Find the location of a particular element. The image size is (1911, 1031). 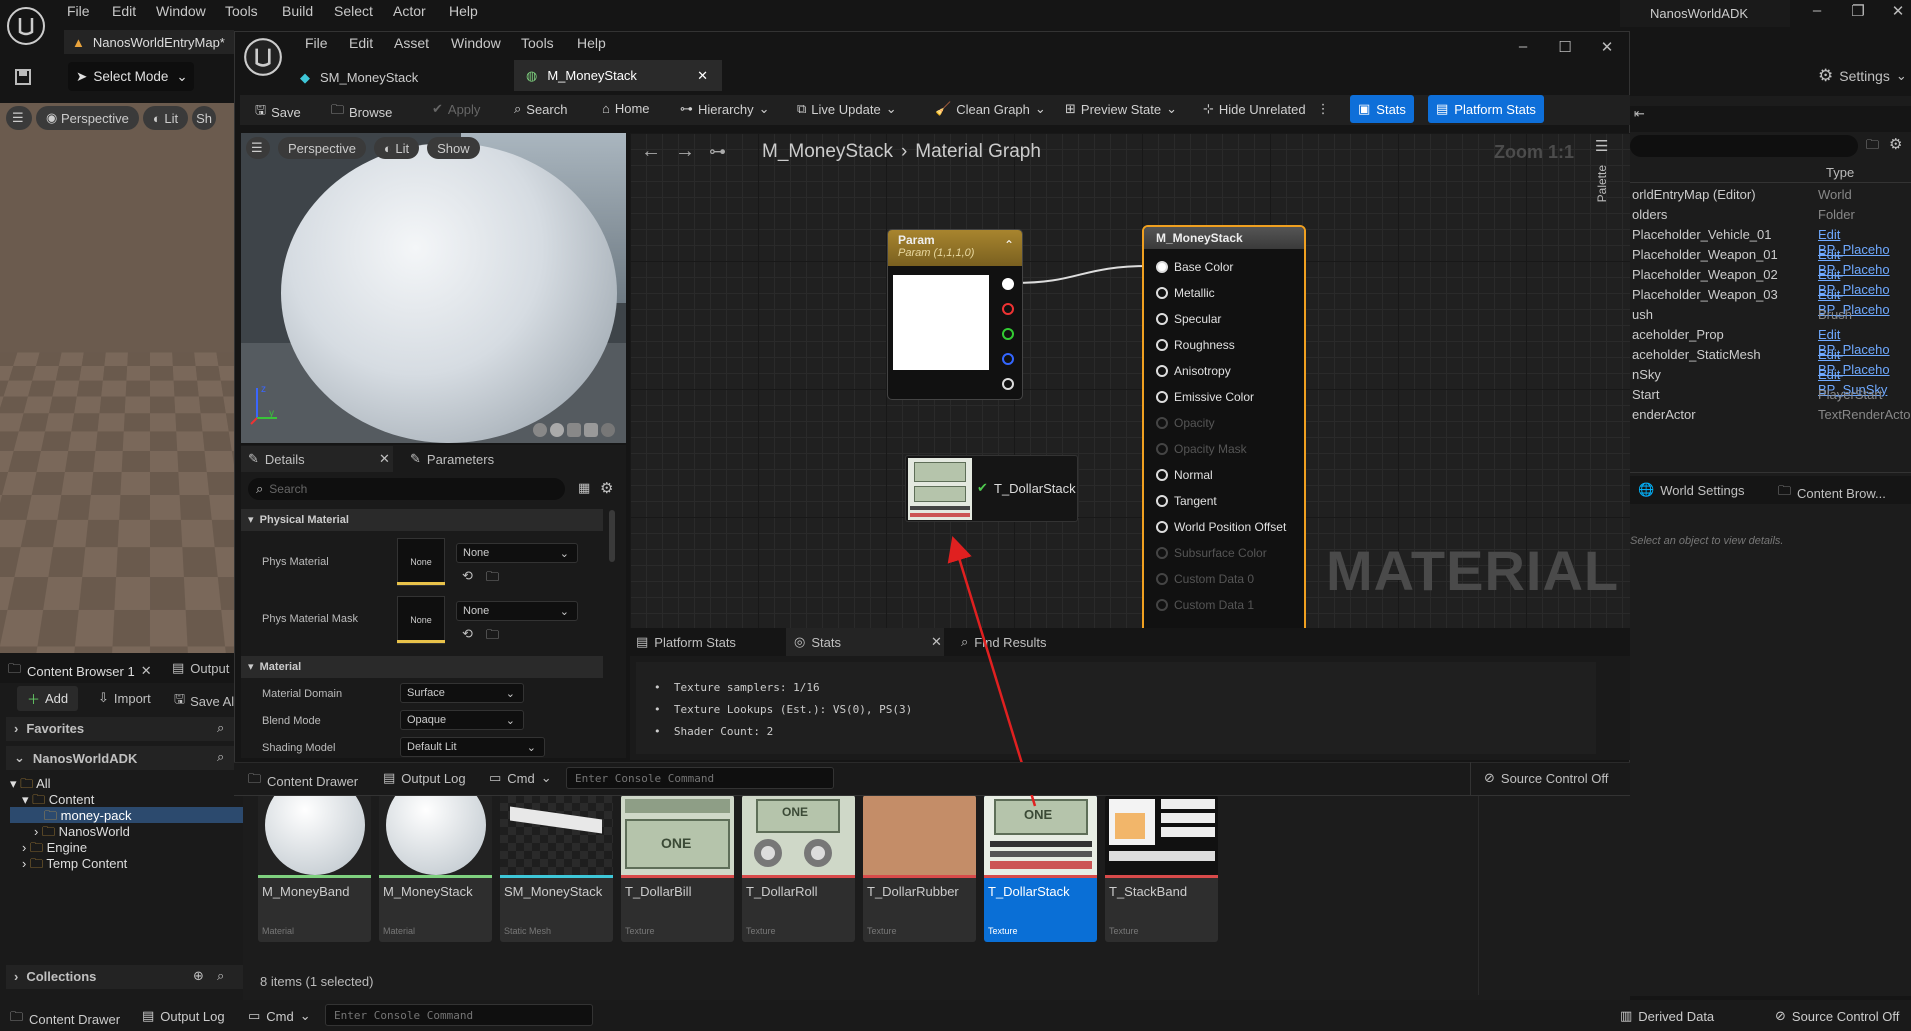

outliner-settings-icon: ⚙ is located at coordinates (1895, 144).